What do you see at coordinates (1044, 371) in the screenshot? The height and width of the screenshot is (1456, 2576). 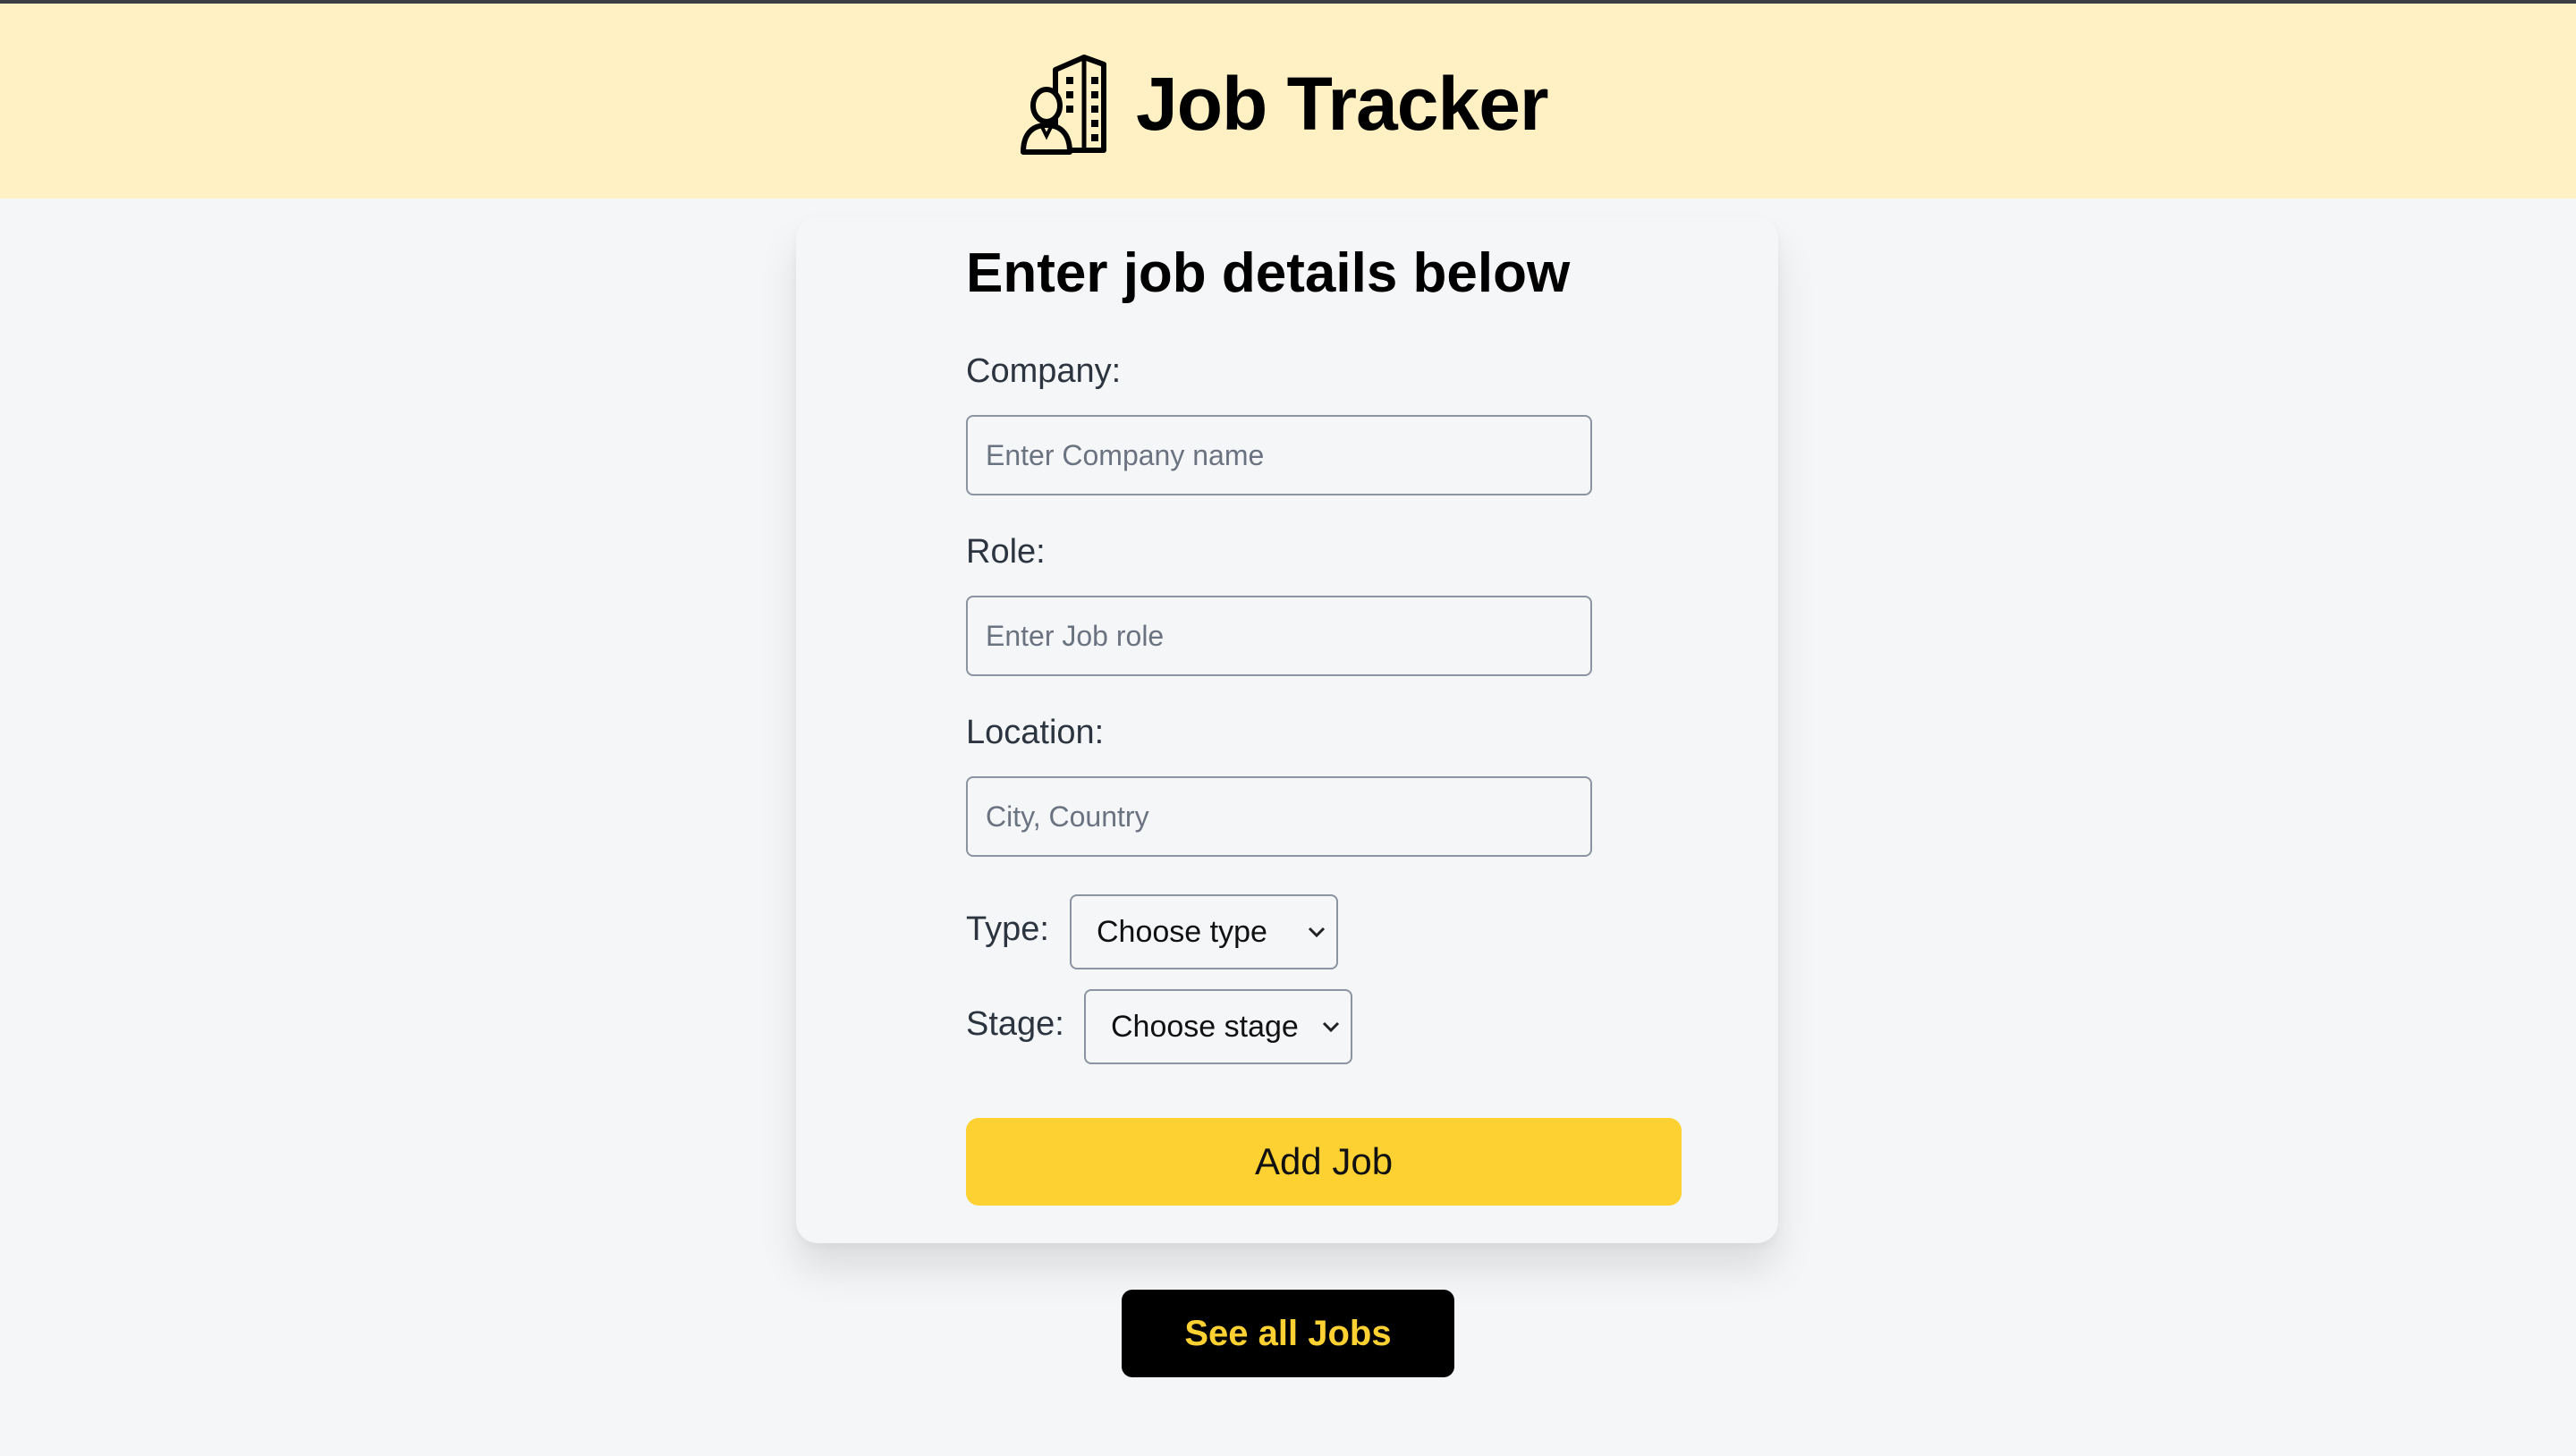 I see `company-label: Company:` at bounding box center [1044, 371].